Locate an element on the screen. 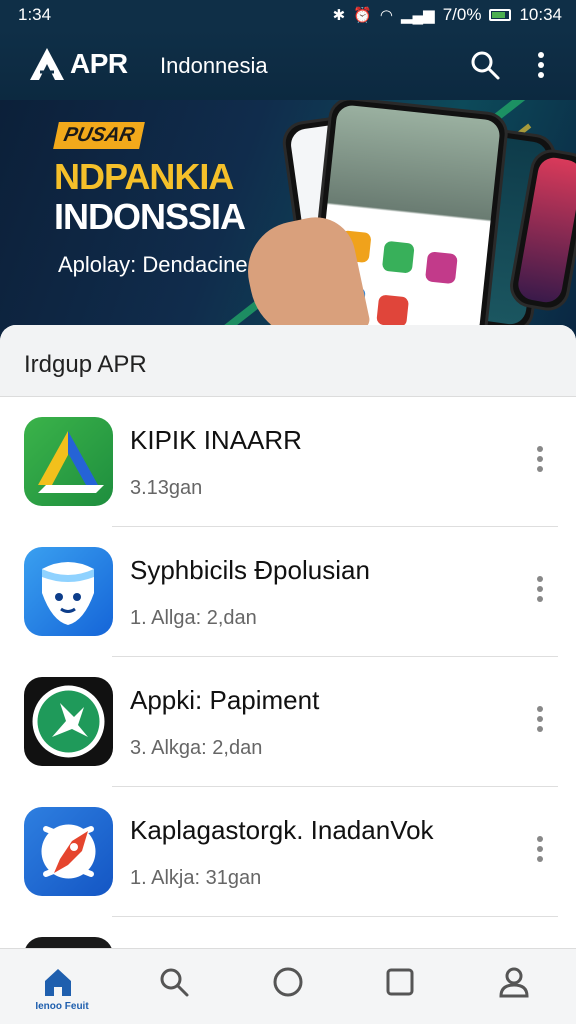 The image size is (576, 1024). nav-circle is located at coordinates (288, 991).